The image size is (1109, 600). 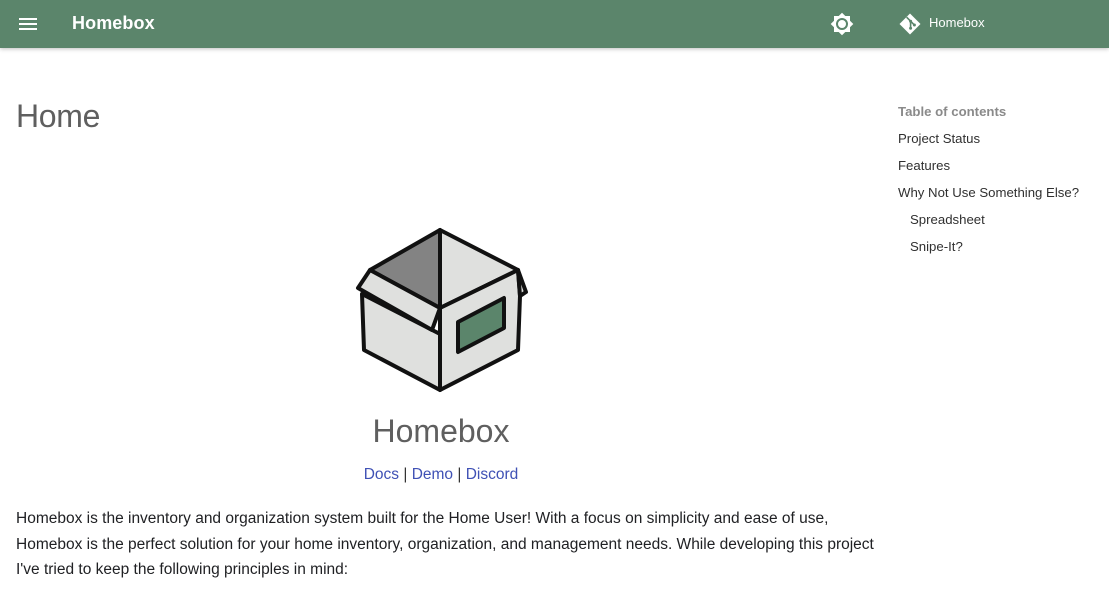 What do you see at coordinates (432, 474) in the screenshot?
I see `demo-link: Demo` at bounding box center [432, 474].